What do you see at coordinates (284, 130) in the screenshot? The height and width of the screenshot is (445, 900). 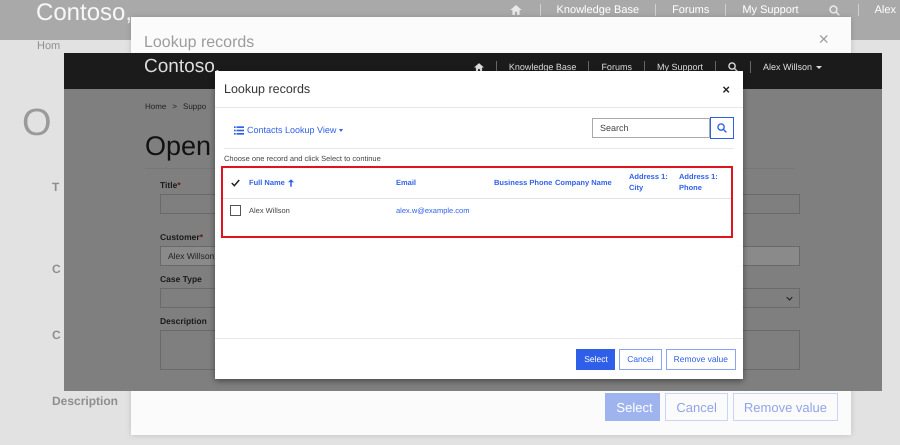 I see `view-selector: Contacts Lookup View` at bounding box center [284, 130].